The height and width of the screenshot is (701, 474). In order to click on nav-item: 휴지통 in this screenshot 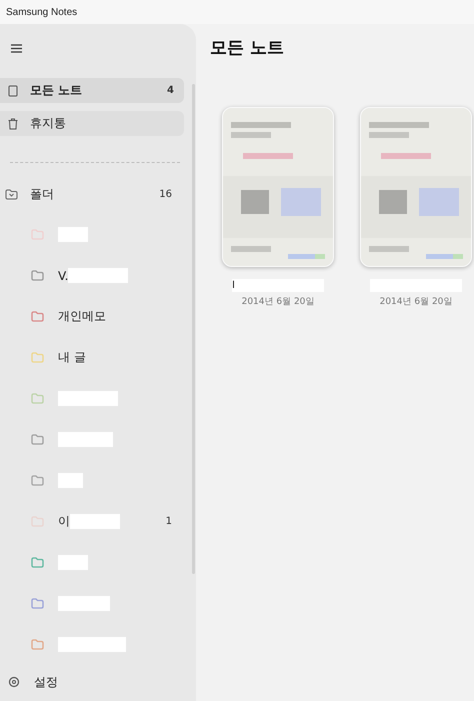, I will do `click(92, 123)`.